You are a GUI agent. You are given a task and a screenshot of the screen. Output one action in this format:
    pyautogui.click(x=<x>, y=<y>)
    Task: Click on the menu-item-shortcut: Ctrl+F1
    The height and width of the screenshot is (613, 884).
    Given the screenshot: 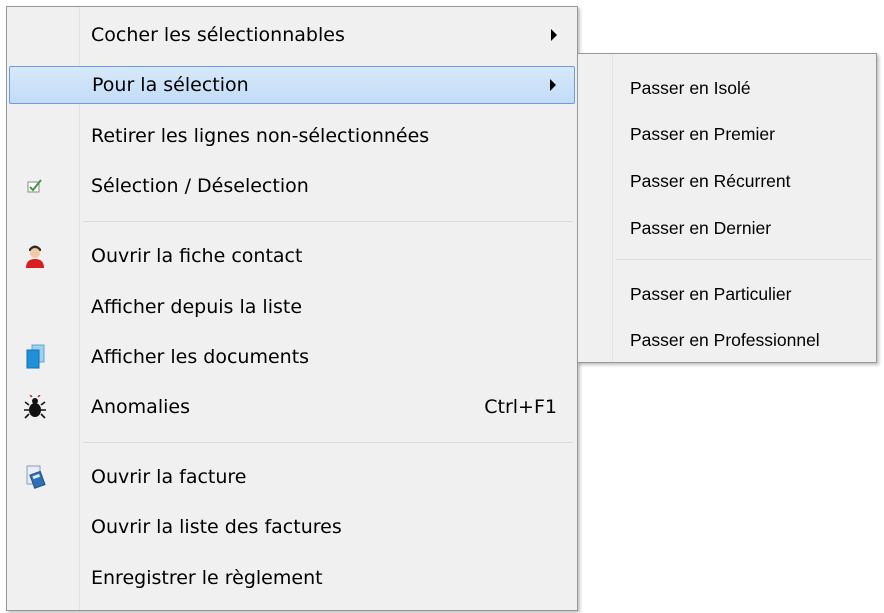 What is the action you would take?
    pyautogui.click(x=520, y=407)
    